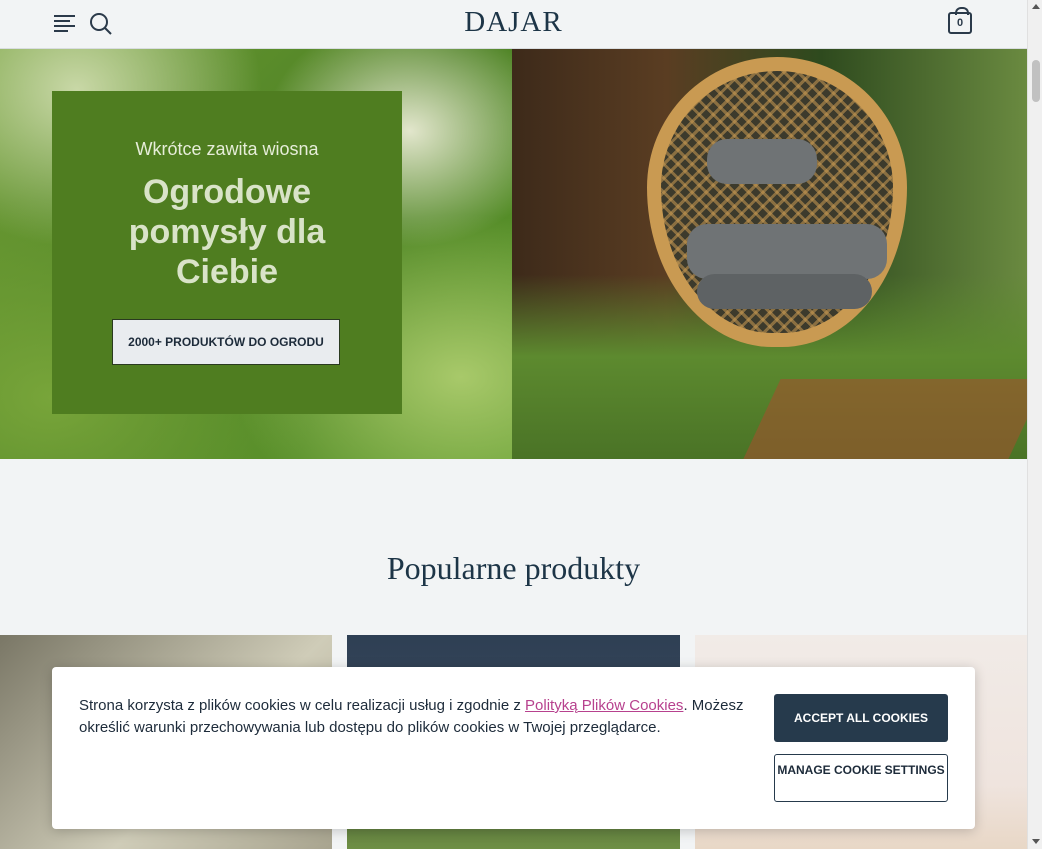 The image size is (1042, 849). I want to click on scroll-thumb, so click(1036, 81).